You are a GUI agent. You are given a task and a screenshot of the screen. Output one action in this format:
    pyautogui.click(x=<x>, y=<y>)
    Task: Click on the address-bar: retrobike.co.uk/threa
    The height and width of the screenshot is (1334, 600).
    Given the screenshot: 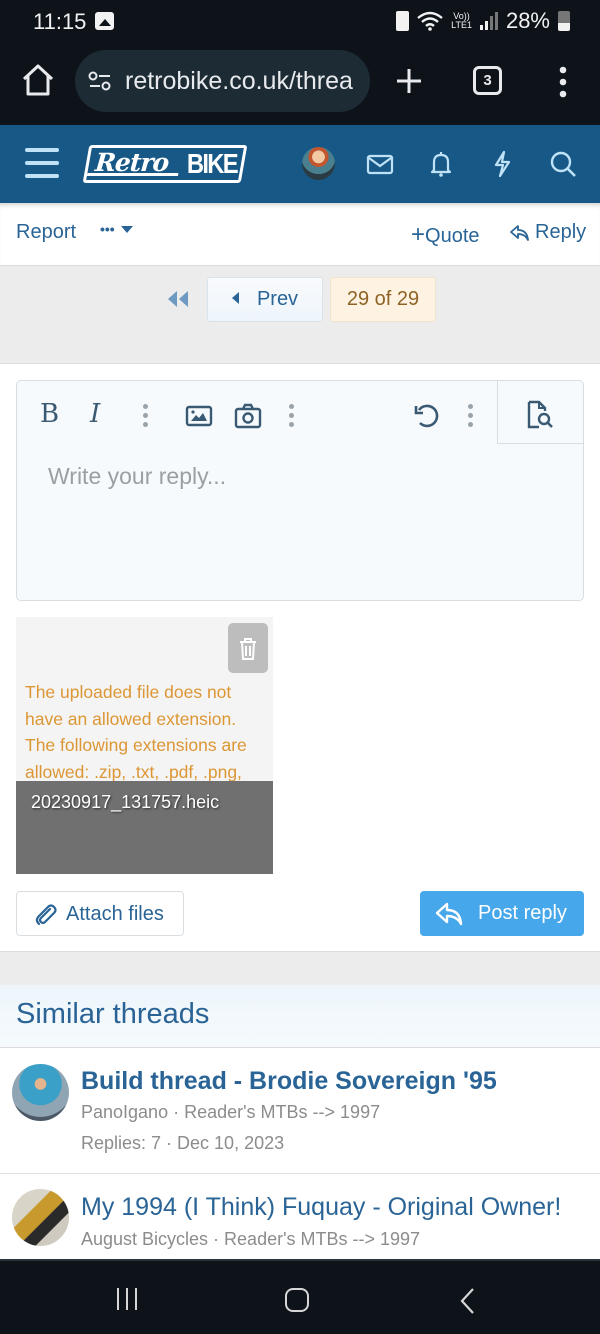 What is the action you would take?
    pyautogui.click(x=222, y=81)
    